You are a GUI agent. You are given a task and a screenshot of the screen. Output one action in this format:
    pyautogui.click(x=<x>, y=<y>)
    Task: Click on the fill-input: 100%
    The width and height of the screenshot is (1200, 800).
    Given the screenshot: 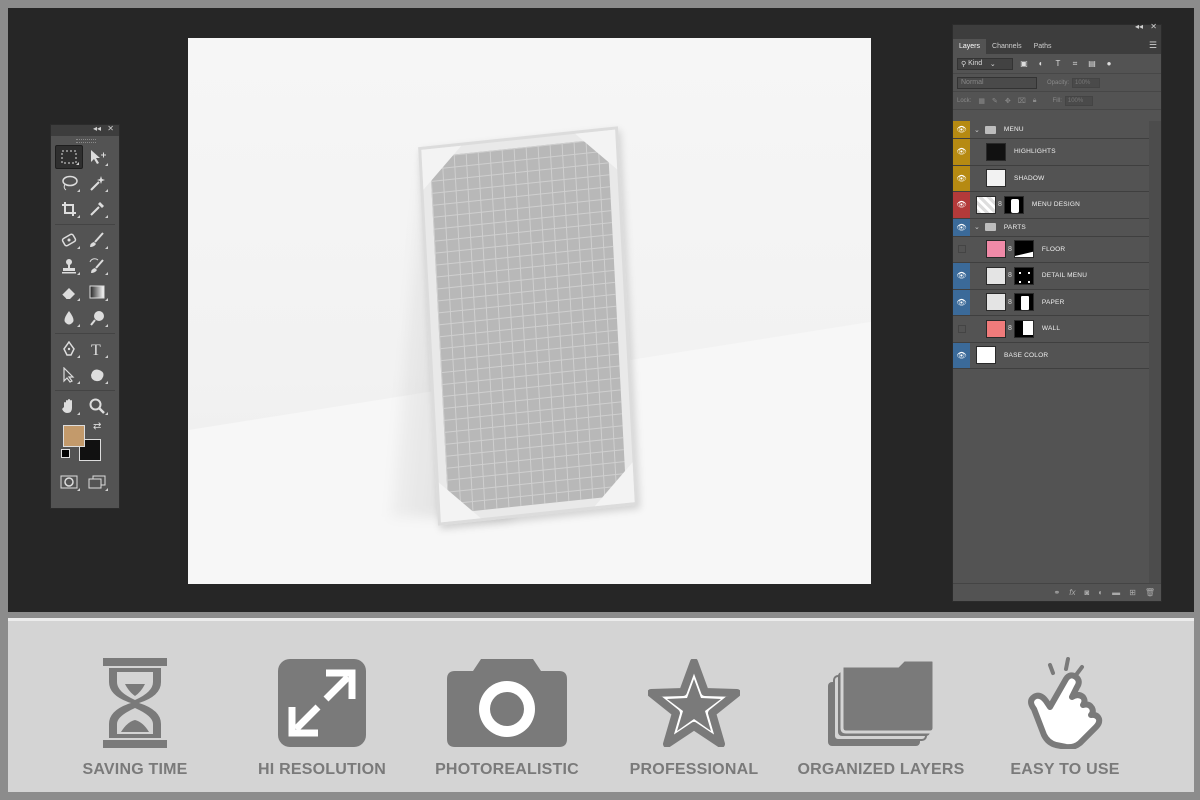 What is the action you would take?
    pyautogui.click(x=1078, y=100)
    